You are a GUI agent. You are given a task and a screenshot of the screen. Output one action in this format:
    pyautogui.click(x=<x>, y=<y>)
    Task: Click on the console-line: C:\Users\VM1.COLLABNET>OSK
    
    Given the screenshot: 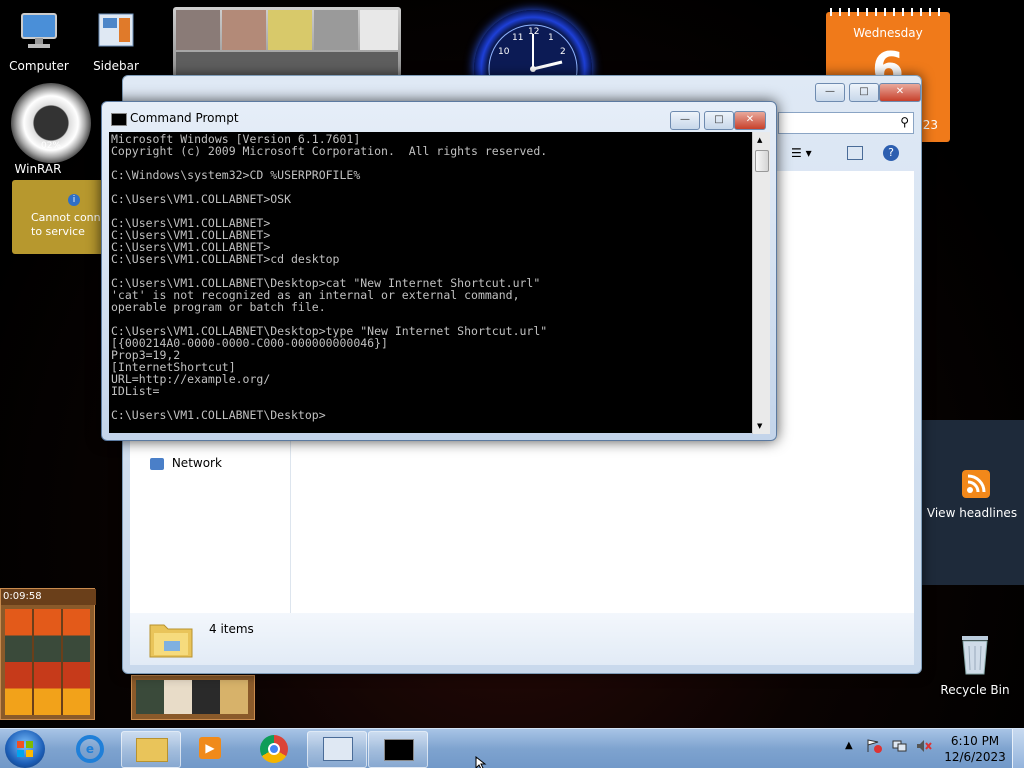 What is the action you would take?
    pyautogui.click(x=201, y=199)
    